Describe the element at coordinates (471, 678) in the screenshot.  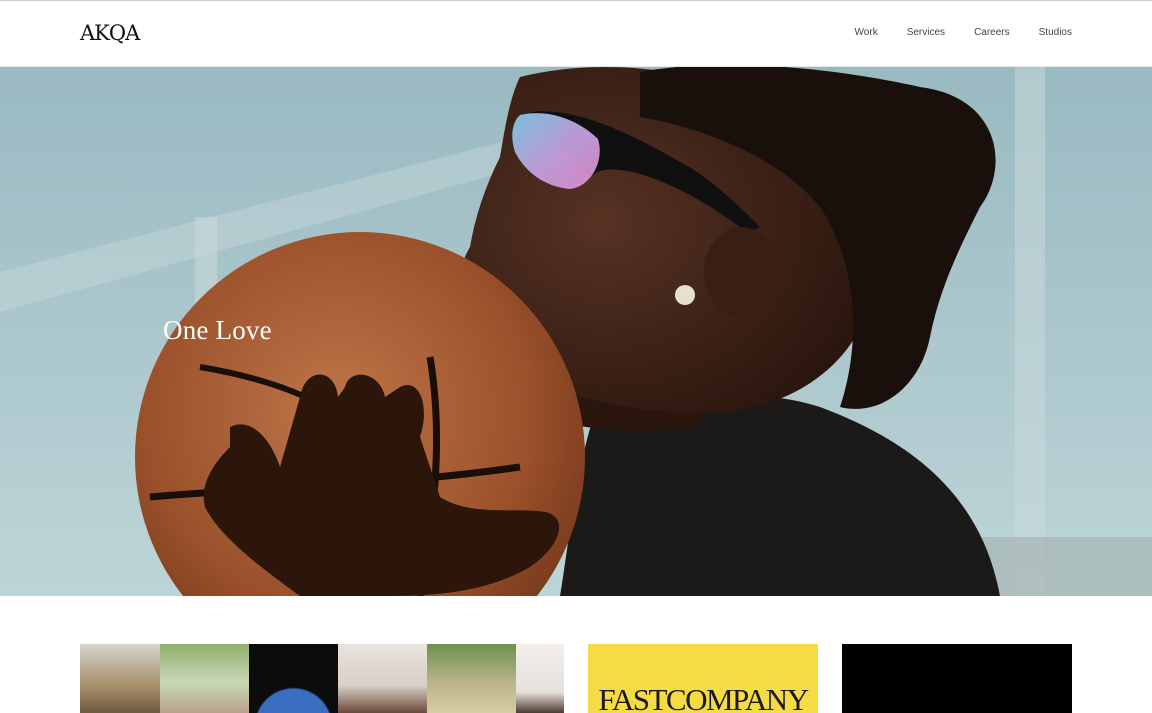
I see `mosaic-tile-field` at that location.